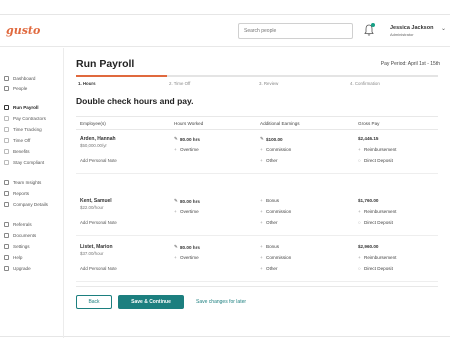  I want to click on sidebar-item-settings: Settings, so click(17, 246).